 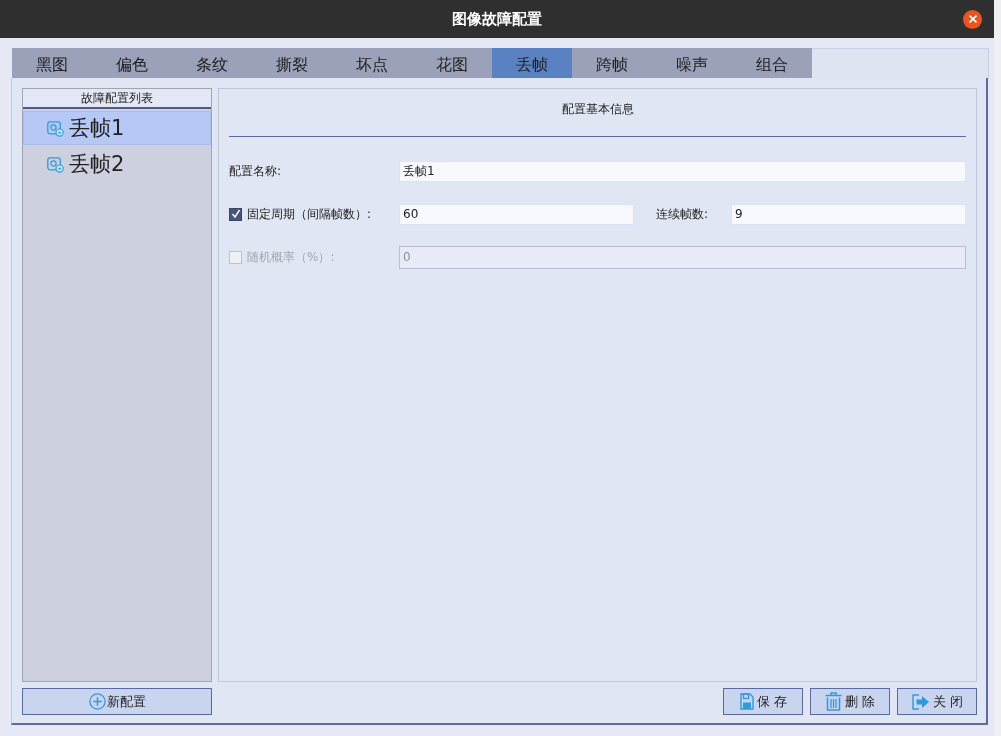 I want to click on new-config-button: 新配置, so click(x=117, y=701).